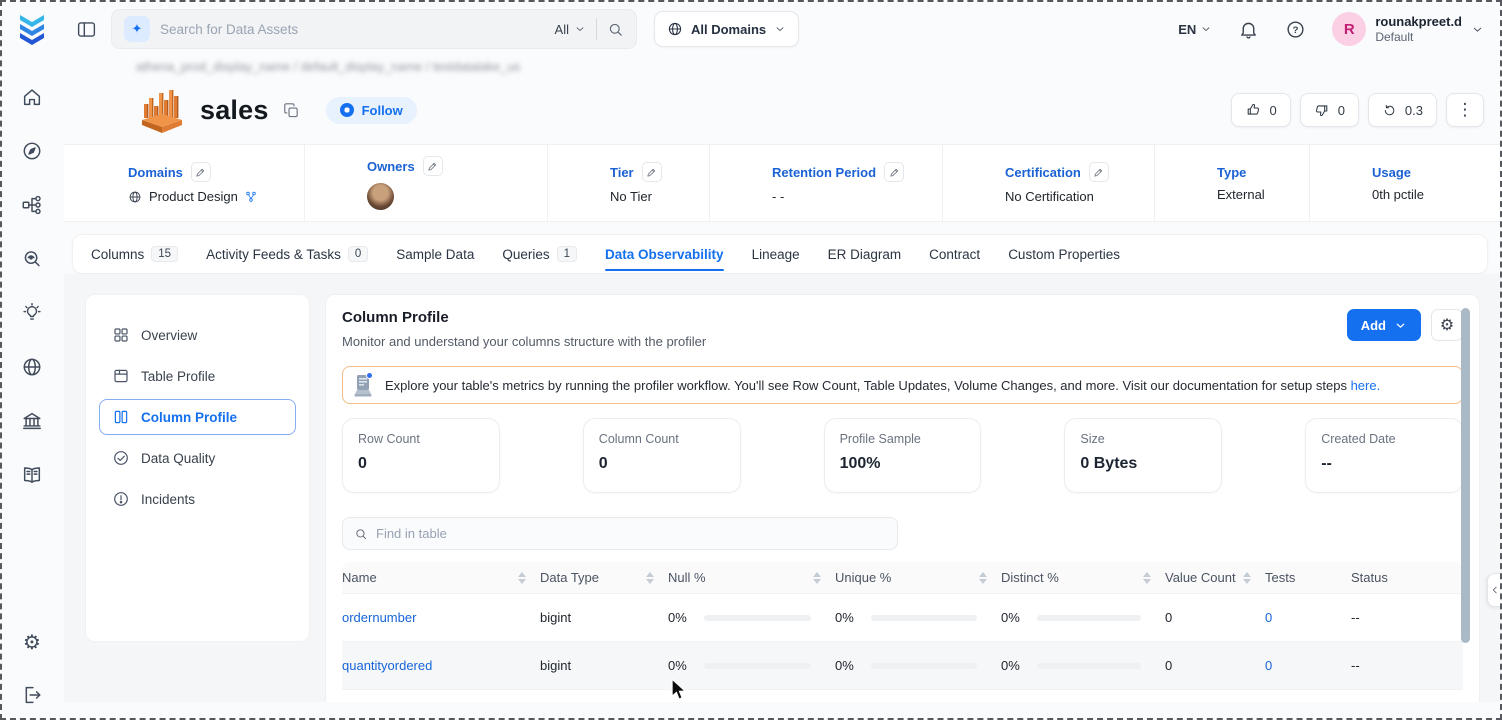 Image resolution: width=1502 pixels, height=720 pixels. I want to click on table-service-icon, so click(162, 111).